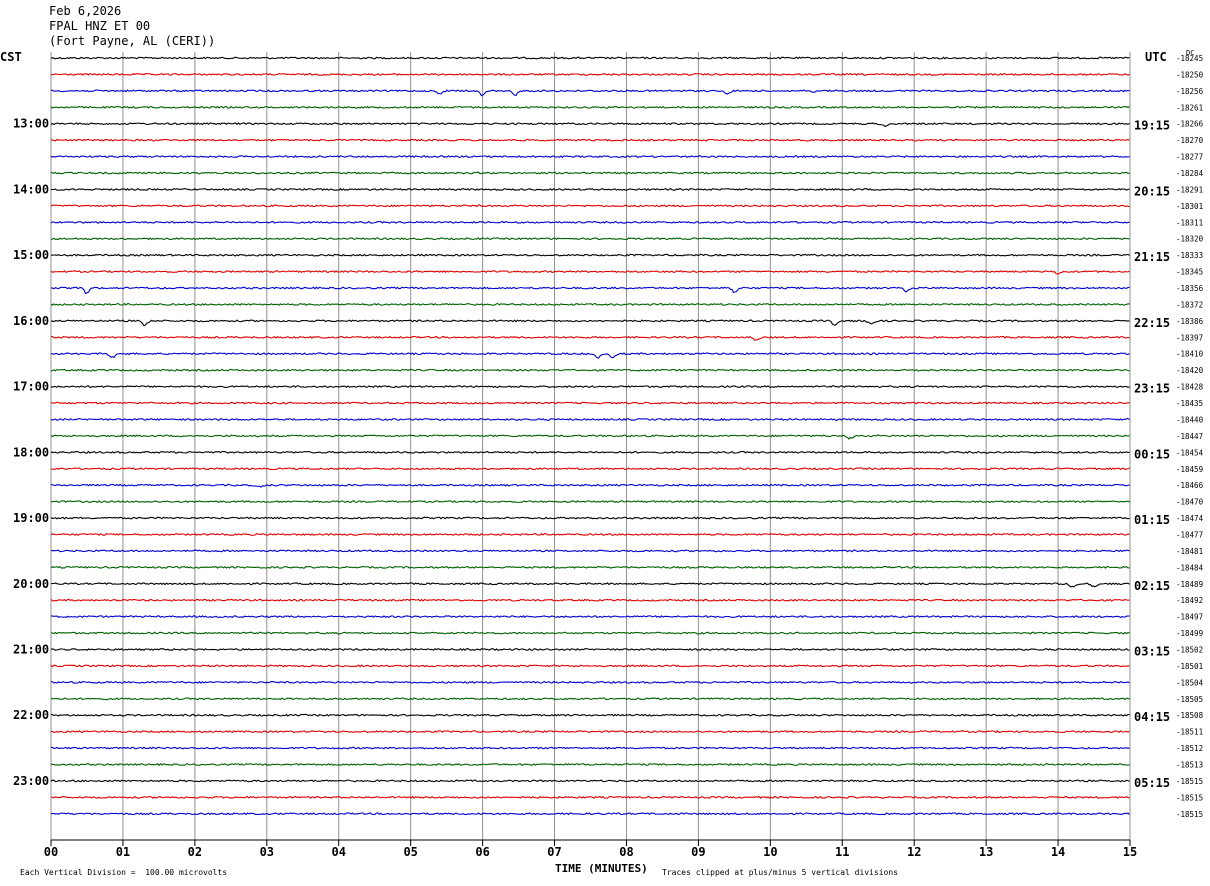 Image resolution: width=1210 pixels, height=886 pixels. What do you see at coordinates (1189, 206) in the screenshot?
I see `dc-offset-label: -18301` at bounding box center [1189, 206].